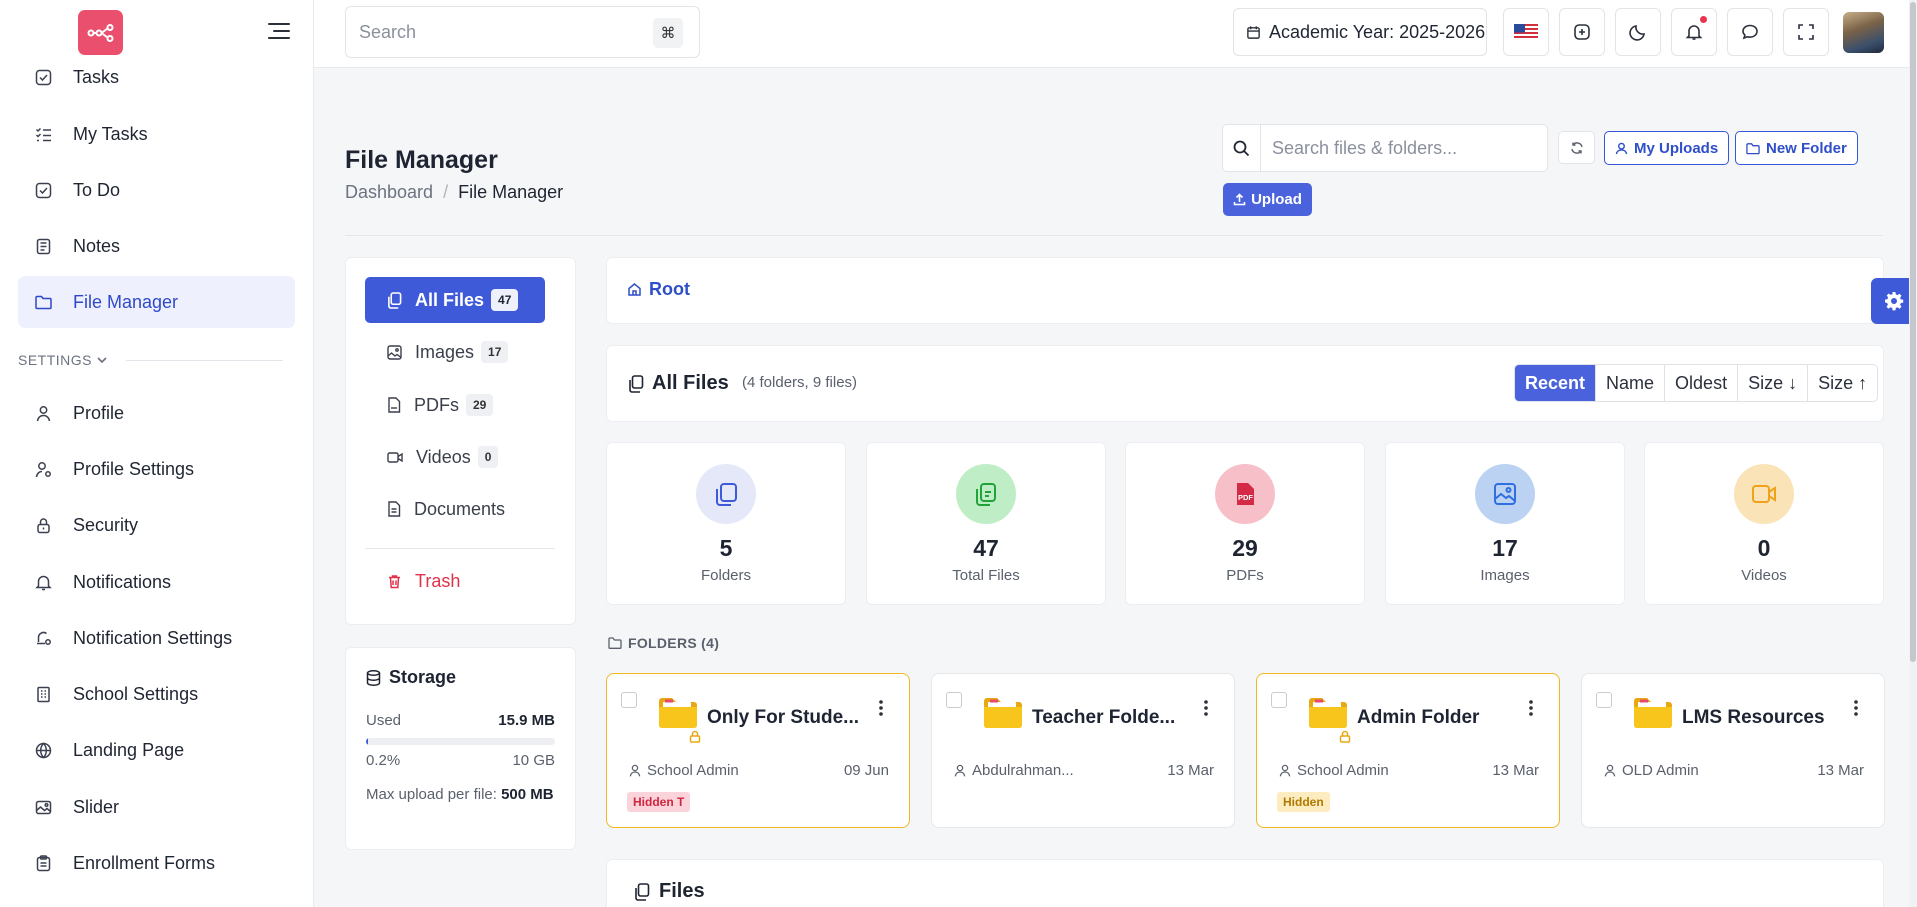 The width and height of the screenshot is (1917, 907). What do you see at coordinates (150, 360) in the screenshot?
I see `settings-section-title: SETTINGS` at bounding box center [150, 360].